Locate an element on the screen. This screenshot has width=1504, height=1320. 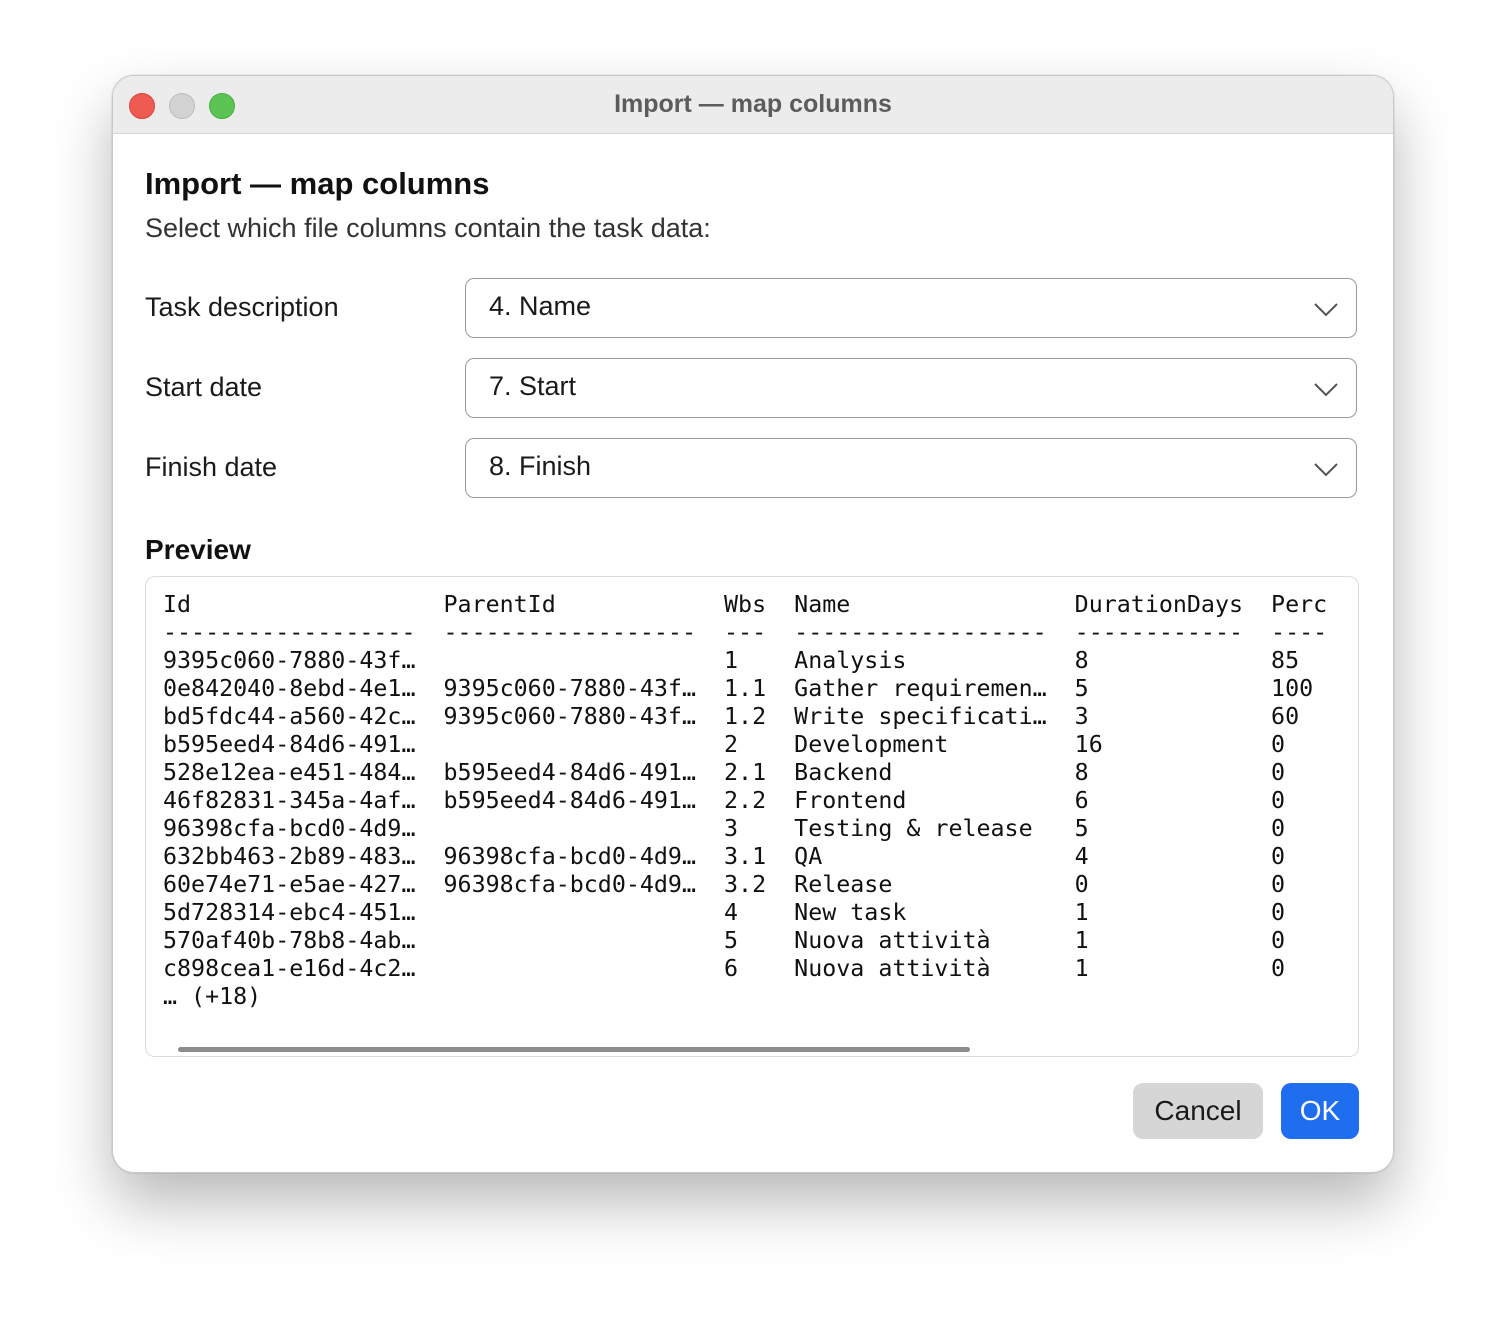
horizontal-scrollbar is located at coordinates (574, 1049).